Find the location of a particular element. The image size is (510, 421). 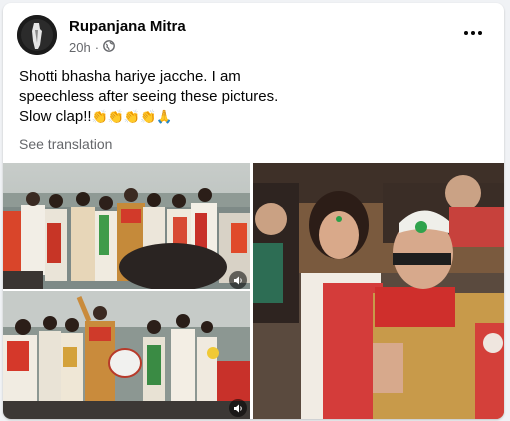

post-text-line-1: Shotti bhasha hariye jacche. I am is located at coordinates (130, 76).